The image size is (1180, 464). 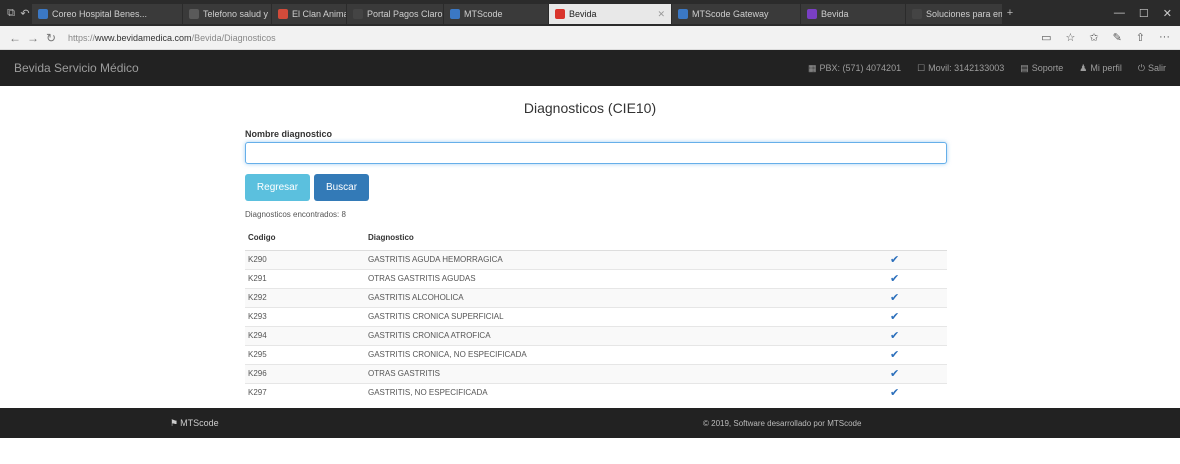 I want to click on diagnosis-code: K292, so click(x=305, y=297).